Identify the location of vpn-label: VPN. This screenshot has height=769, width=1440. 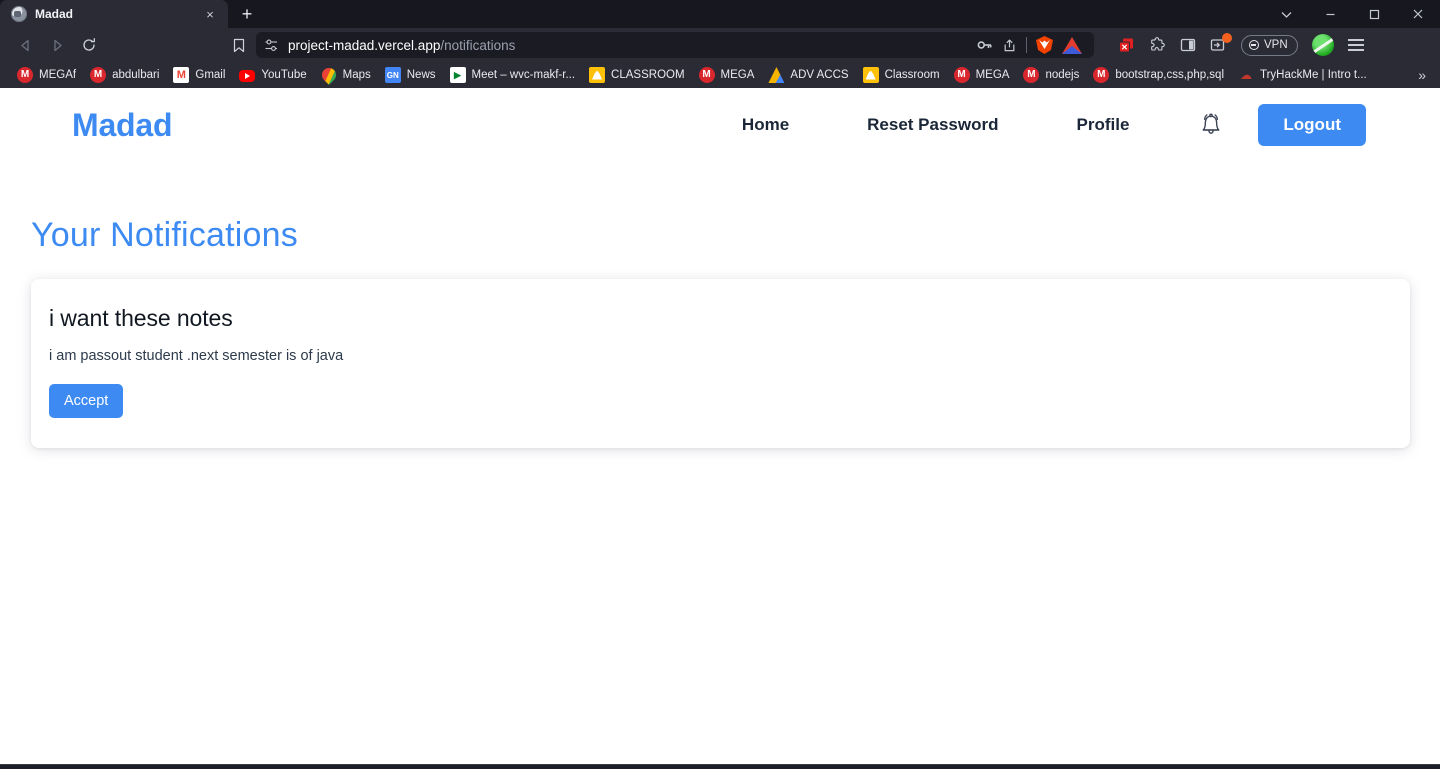
(1276, 45).